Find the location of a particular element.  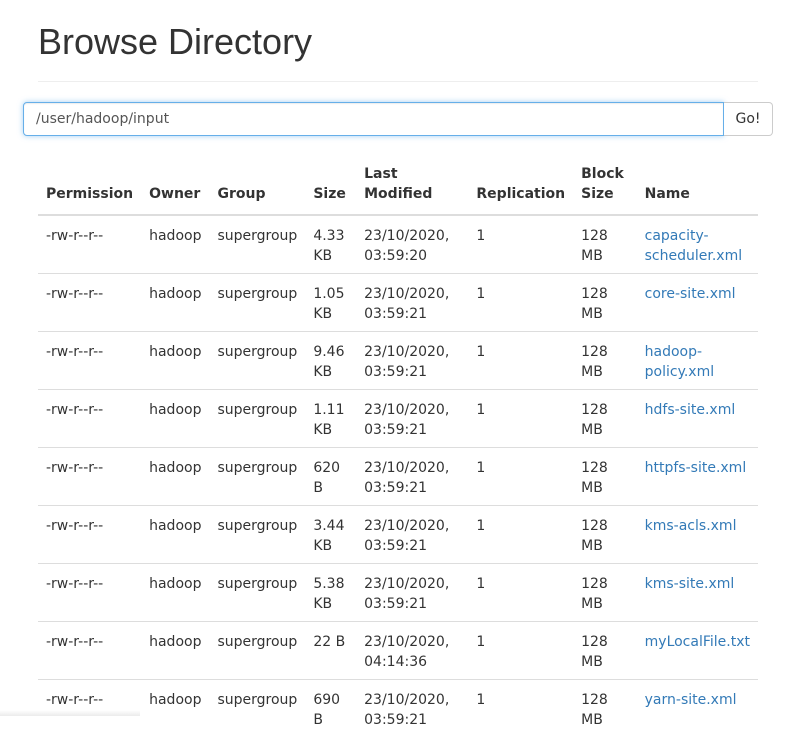

file-name-link: yarn-site.xml is located at coordinates (691, 700).